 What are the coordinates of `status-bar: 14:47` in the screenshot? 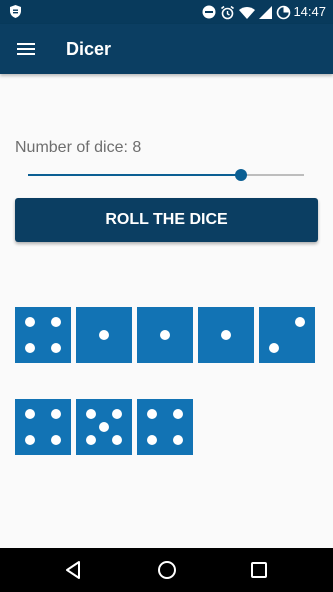 It's located at (166, 12).